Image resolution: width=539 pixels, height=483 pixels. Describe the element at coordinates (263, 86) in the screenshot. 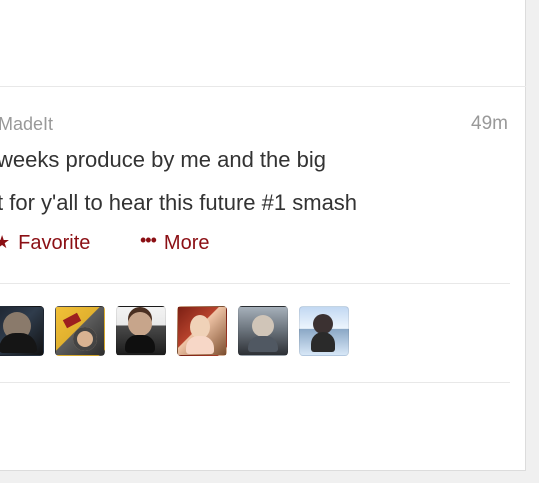

I see `top-divider` at that location.